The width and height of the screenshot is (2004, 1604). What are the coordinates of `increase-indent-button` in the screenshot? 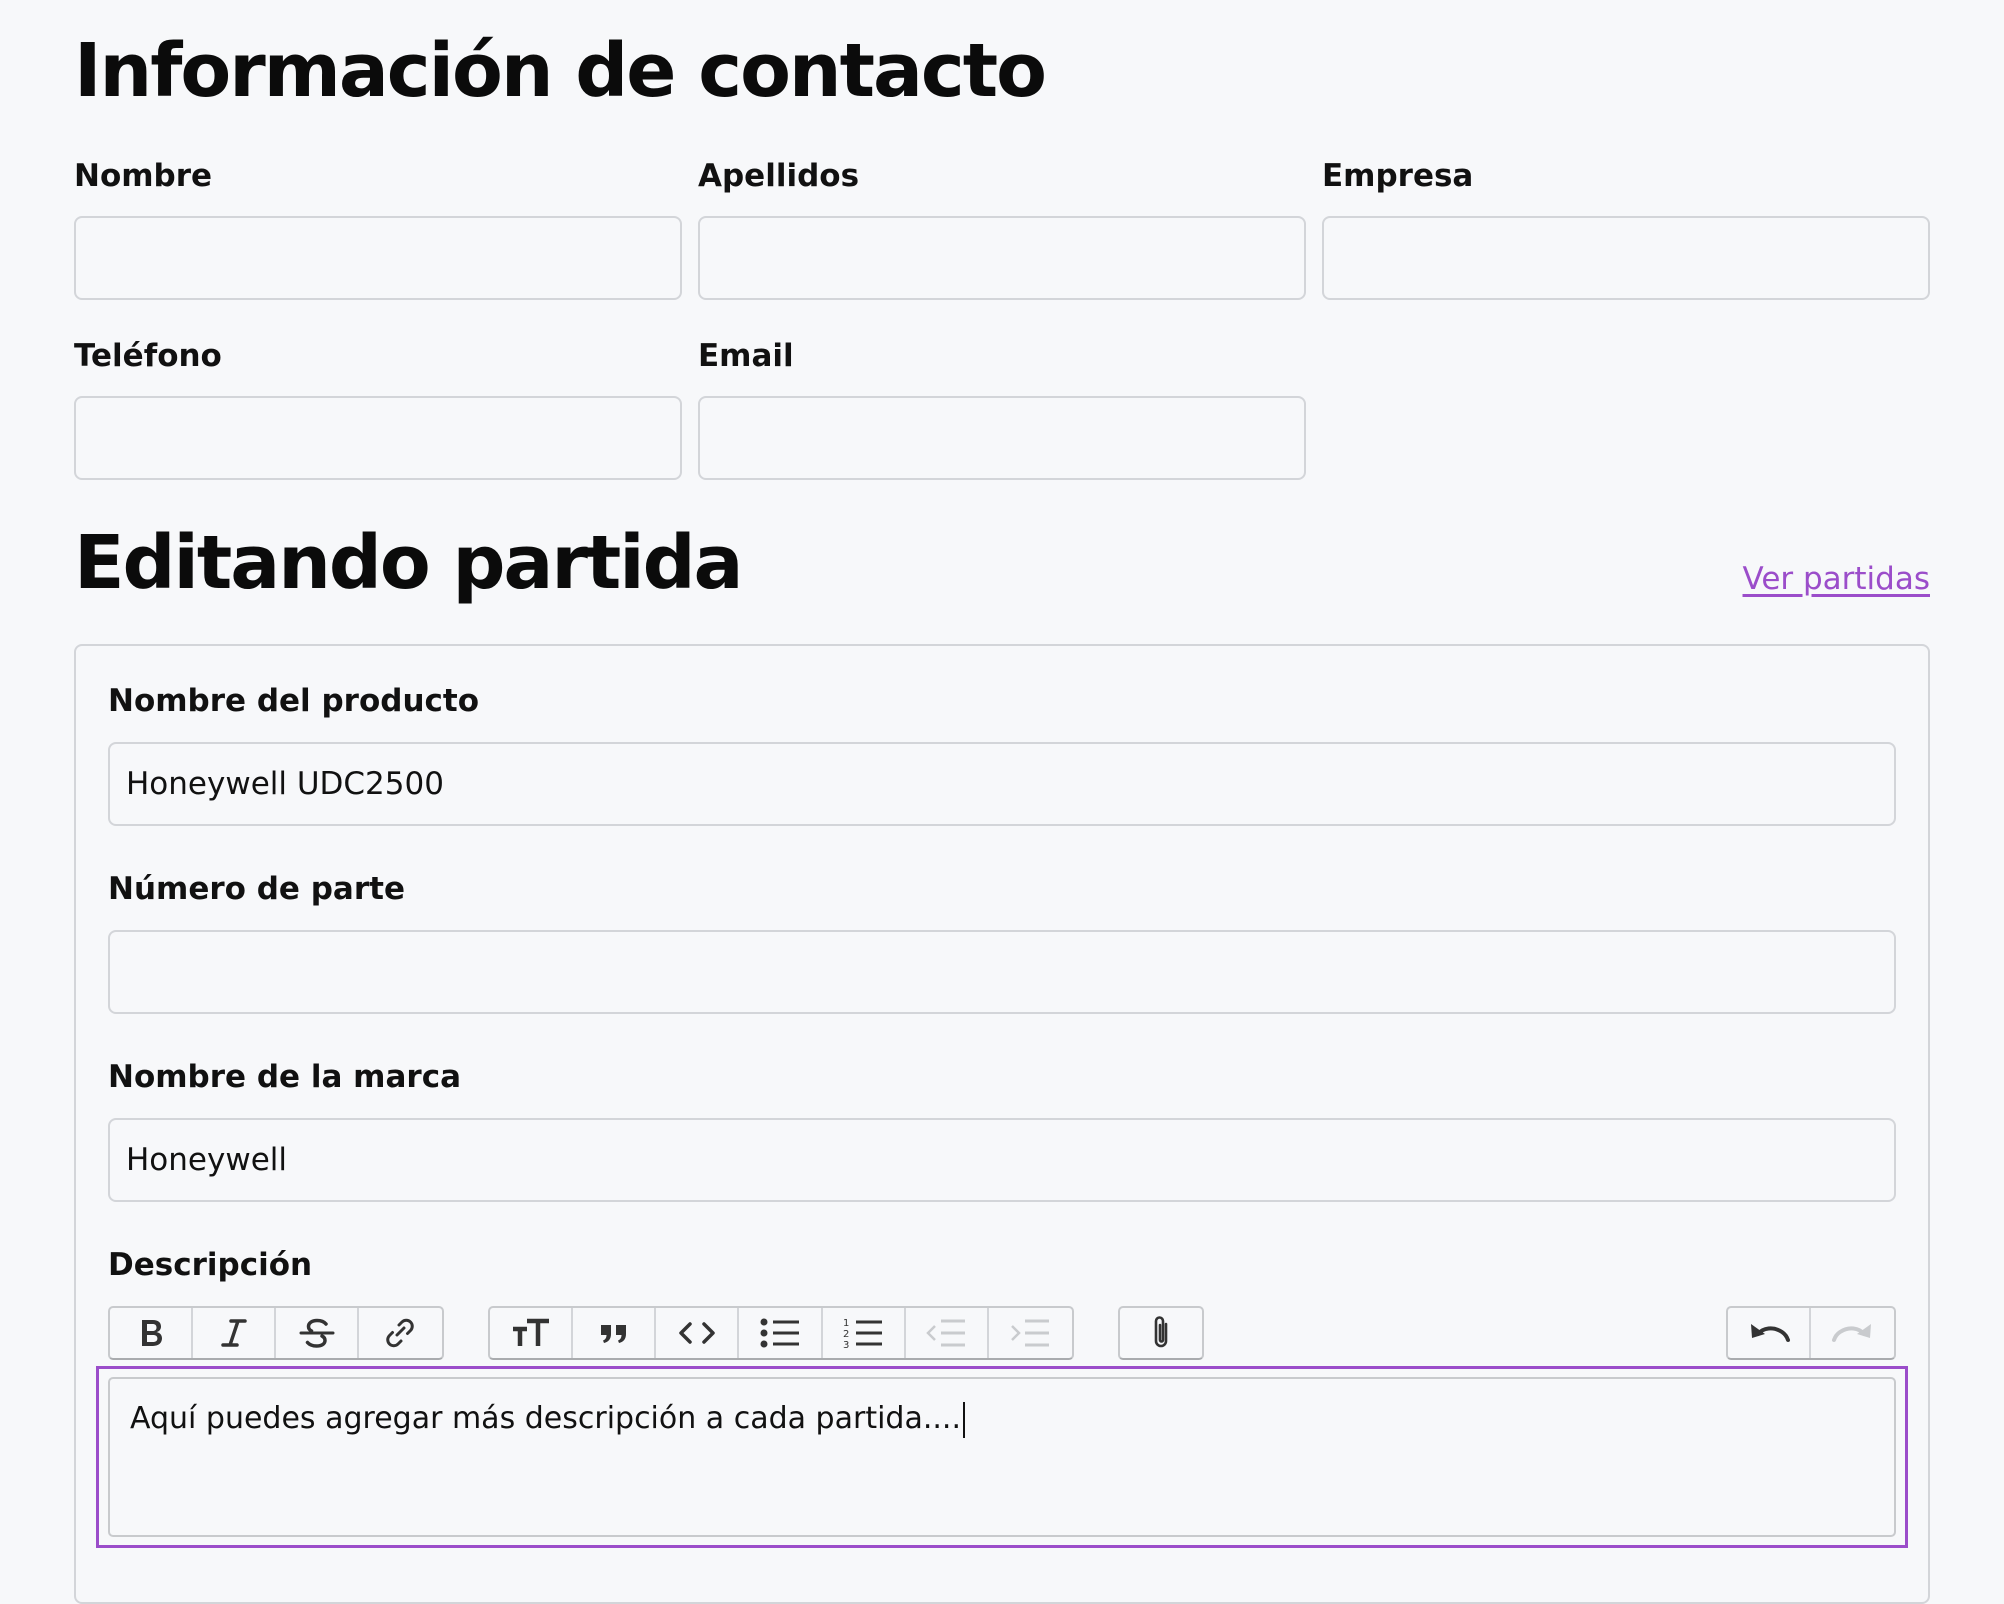 It's located at (1030, 1333).